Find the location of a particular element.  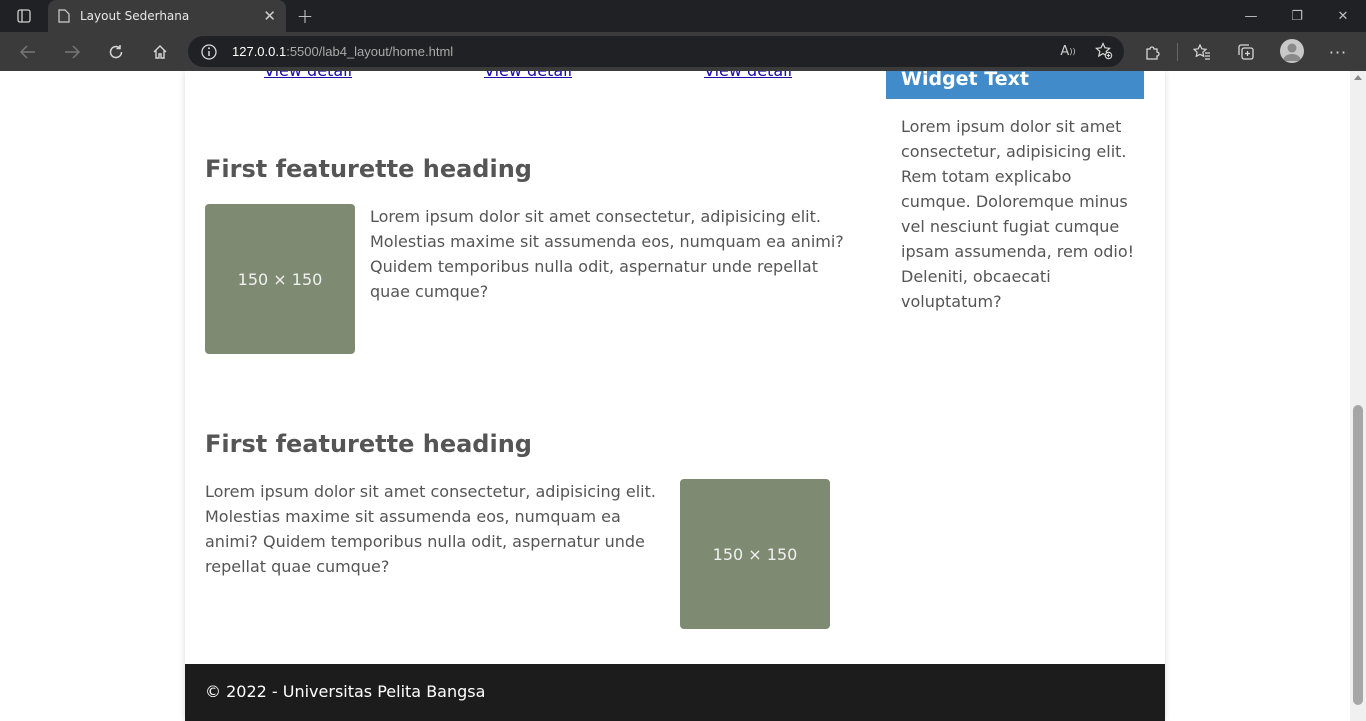

favorites-icon is located at coordinates (1202, 52).